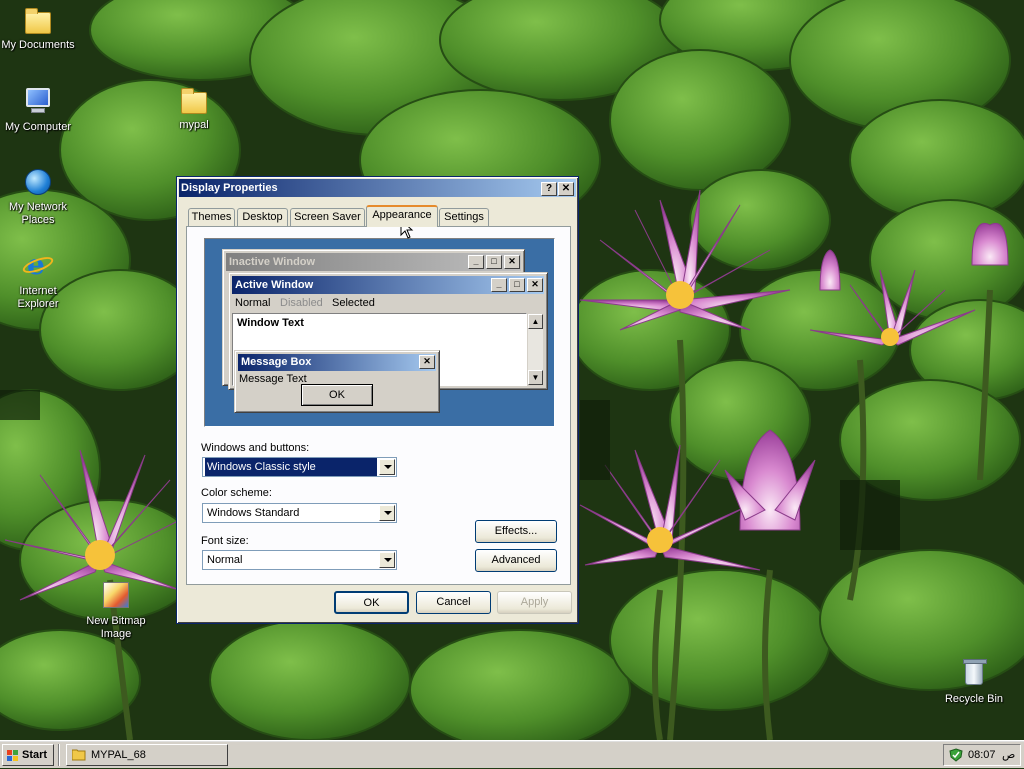 Image resolution: width=1024 pixels, height=769 pixels. I want to click on taskbar: Start MYPAL_68 08:07 ص, so click(512, 754).